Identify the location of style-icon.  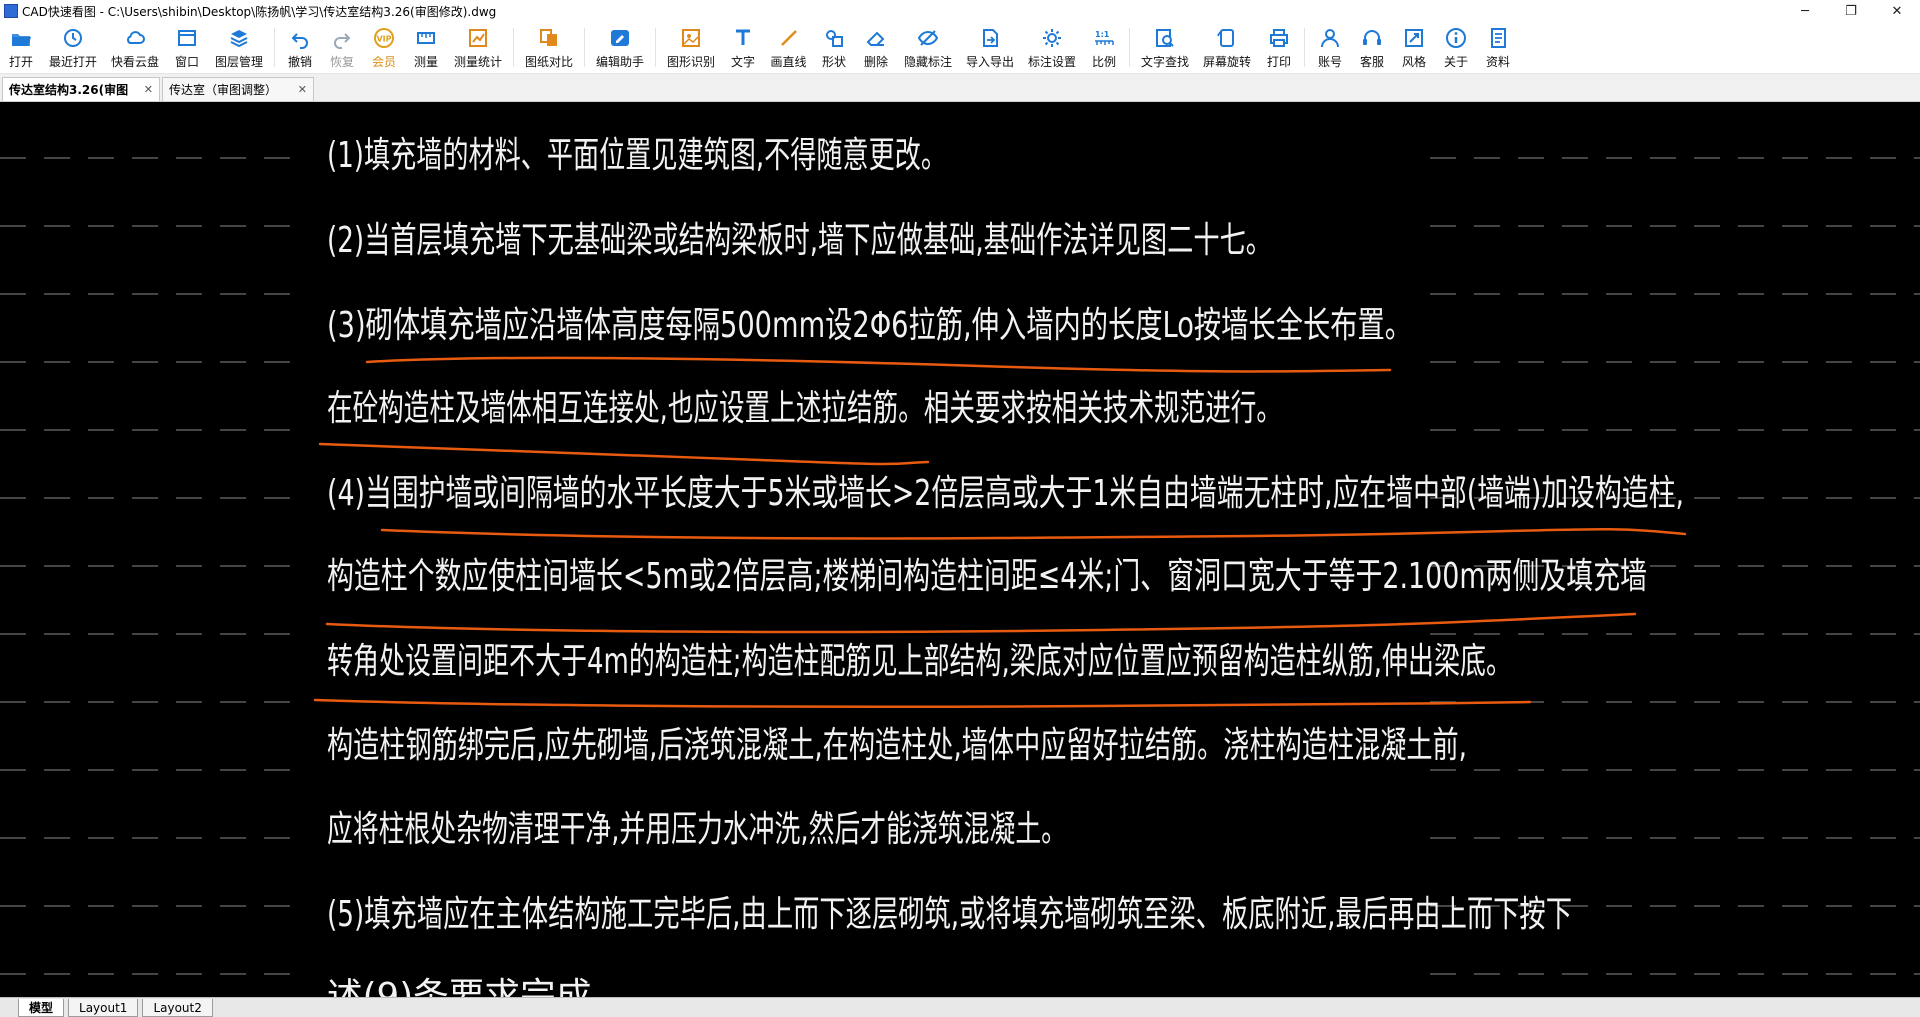
(1414, 38).